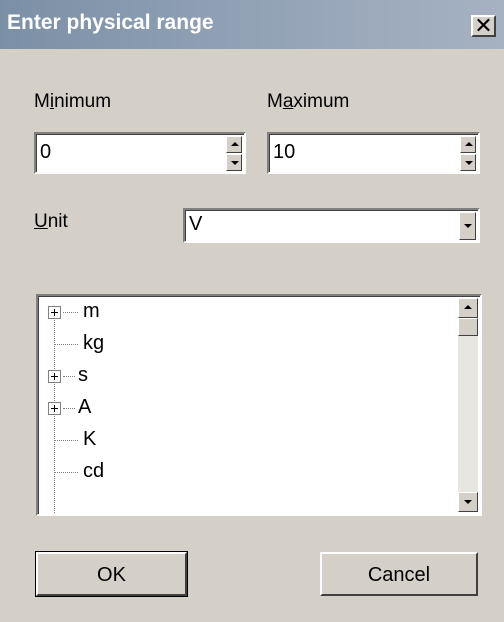 The image size is (504, 622). What do you see at coordinates (468, 327) in the screenshot?
I see `scroll-thumb` at bounding box center [468, 327].